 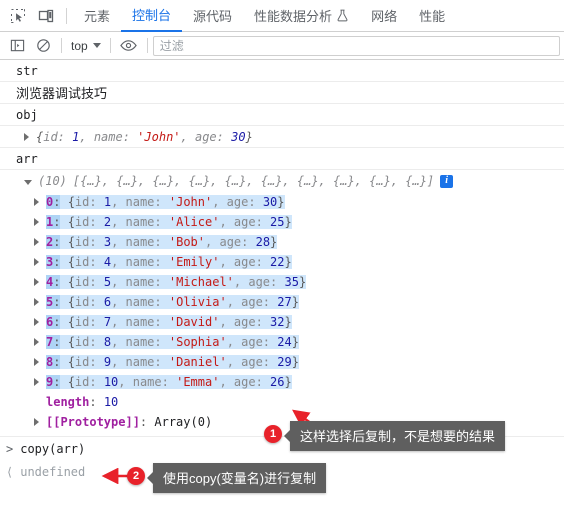 I want to click on array-item-row: 9: {id: 10, name: 'Emma', age: 26}, so click(x=299, y=382).